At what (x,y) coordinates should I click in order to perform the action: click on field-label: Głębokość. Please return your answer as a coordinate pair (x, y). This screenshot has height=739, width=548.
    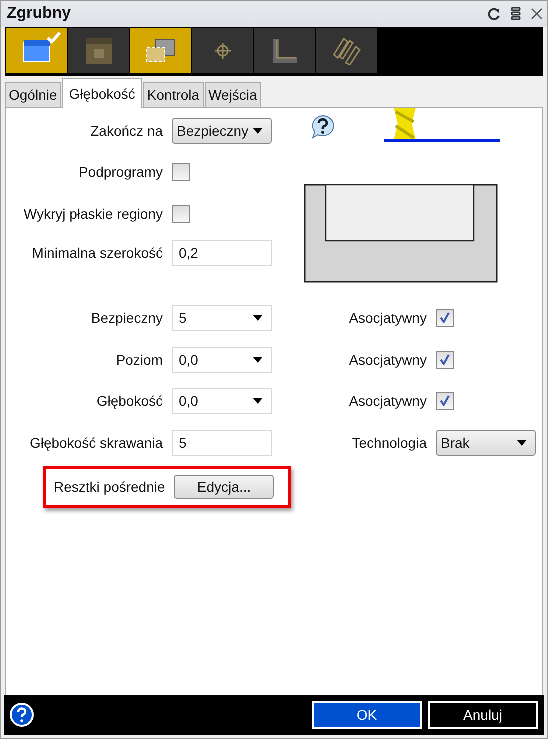
    Looking at the image, I should click on (129, 401).